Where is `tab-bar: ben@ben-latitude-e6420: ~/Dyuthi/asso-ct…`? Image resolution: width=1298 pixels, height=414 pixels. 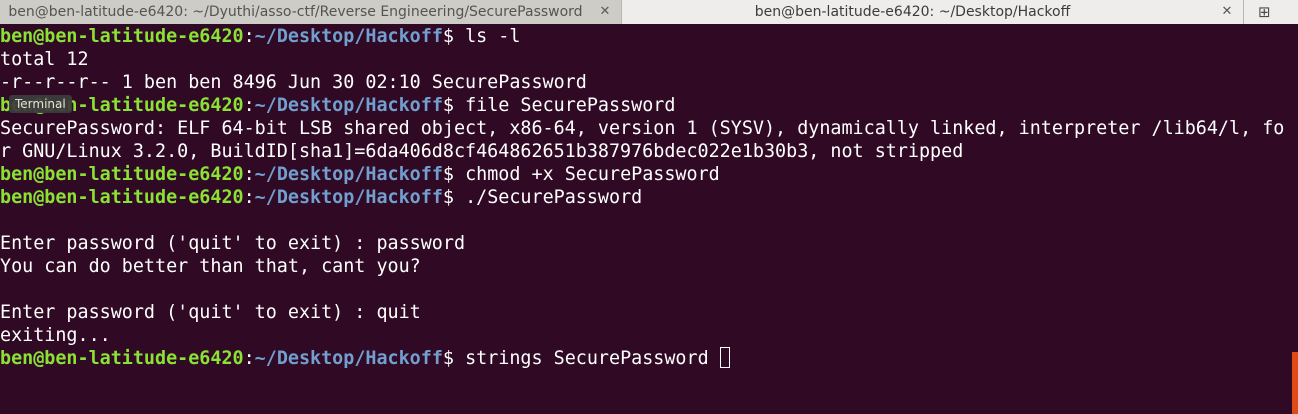
tab-bar: ben@ben-latitude-e6420: ~/Dyuthi/asso-ct… is located at coordinates (649, 12).